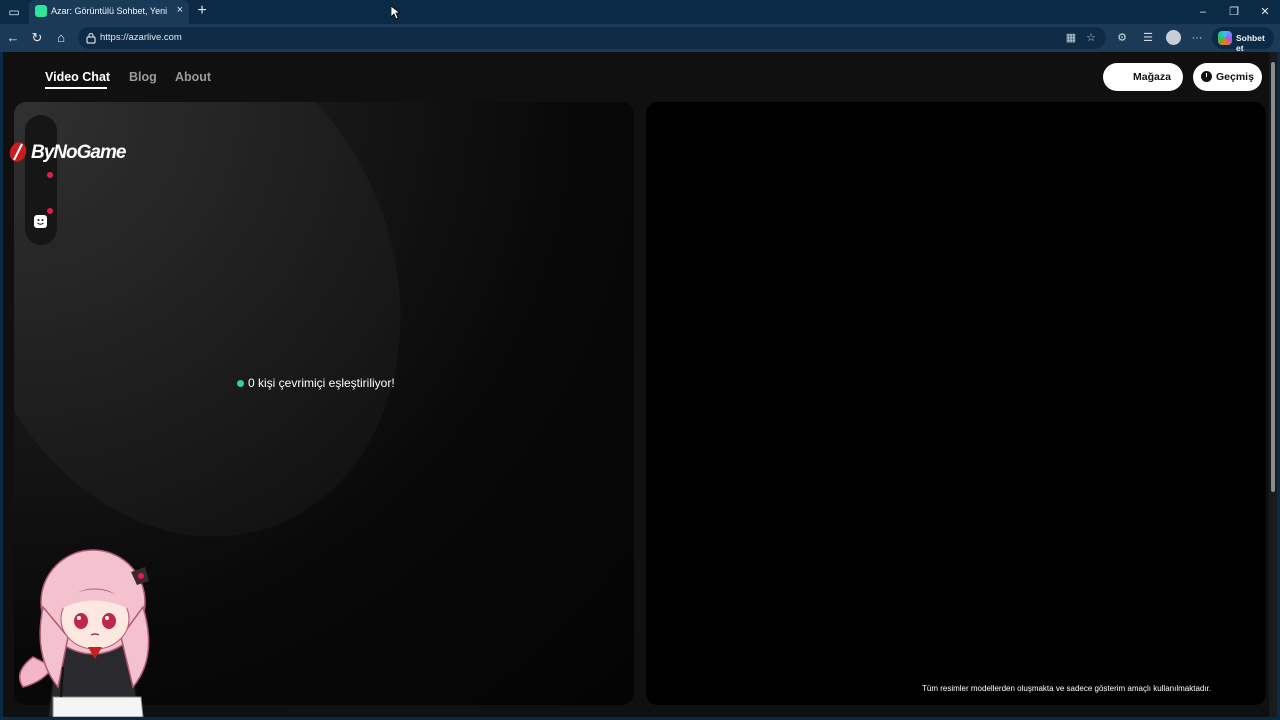 This screenshot has height=720, width=1280. I want to click on bynogame-logo: ByNoGame, so click(73, 153).